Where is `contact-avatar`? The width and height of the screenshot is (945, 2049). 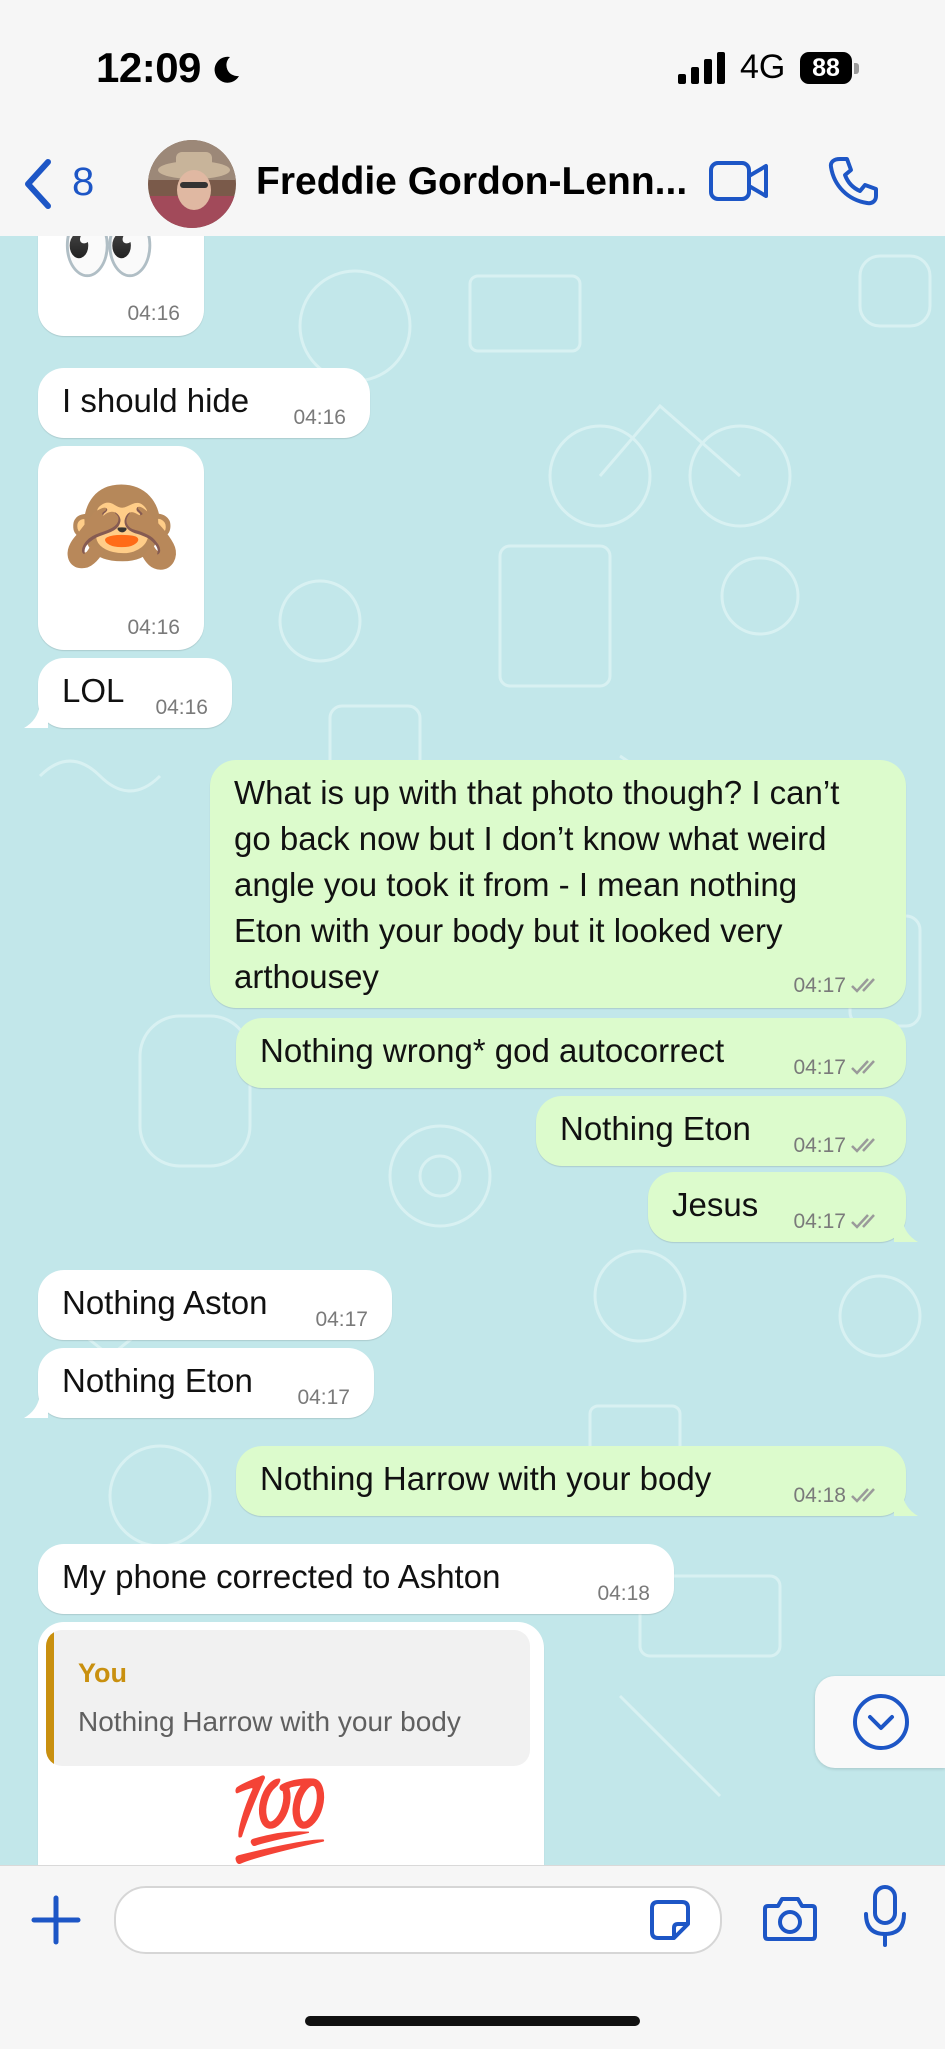
contact-avatar is located at coordinates (192, 184).